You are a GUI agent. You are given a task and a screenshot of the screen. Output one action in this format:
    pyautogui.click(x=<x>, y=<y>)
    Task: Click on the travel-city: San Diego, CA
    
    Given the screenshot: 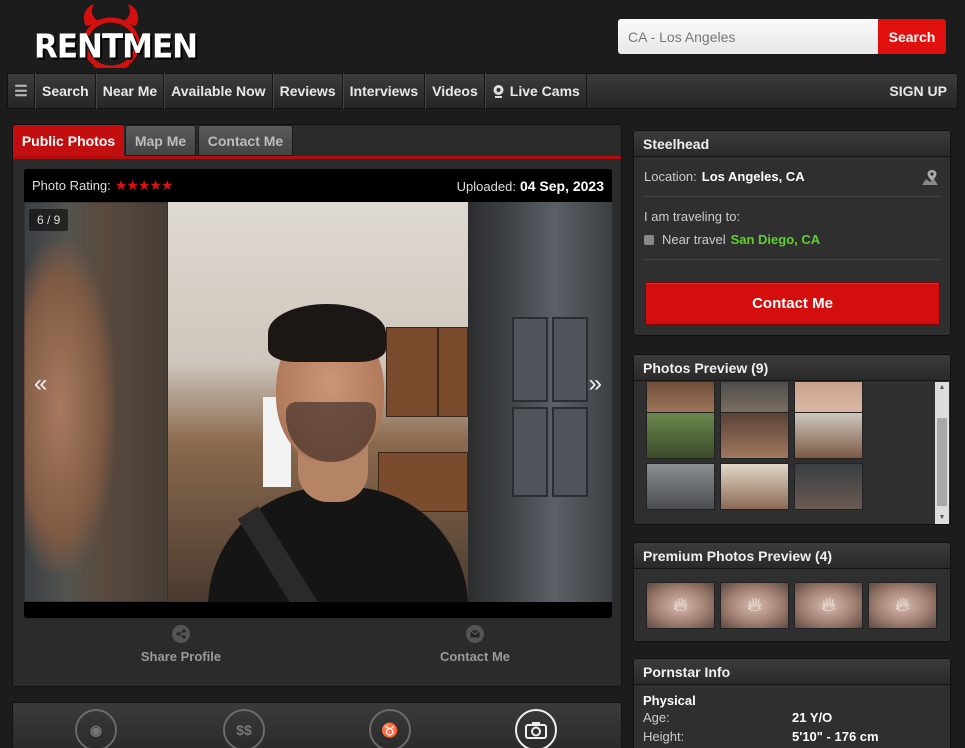 What is the action you would take?
    pyautogui.click(x=776, y=239)
    